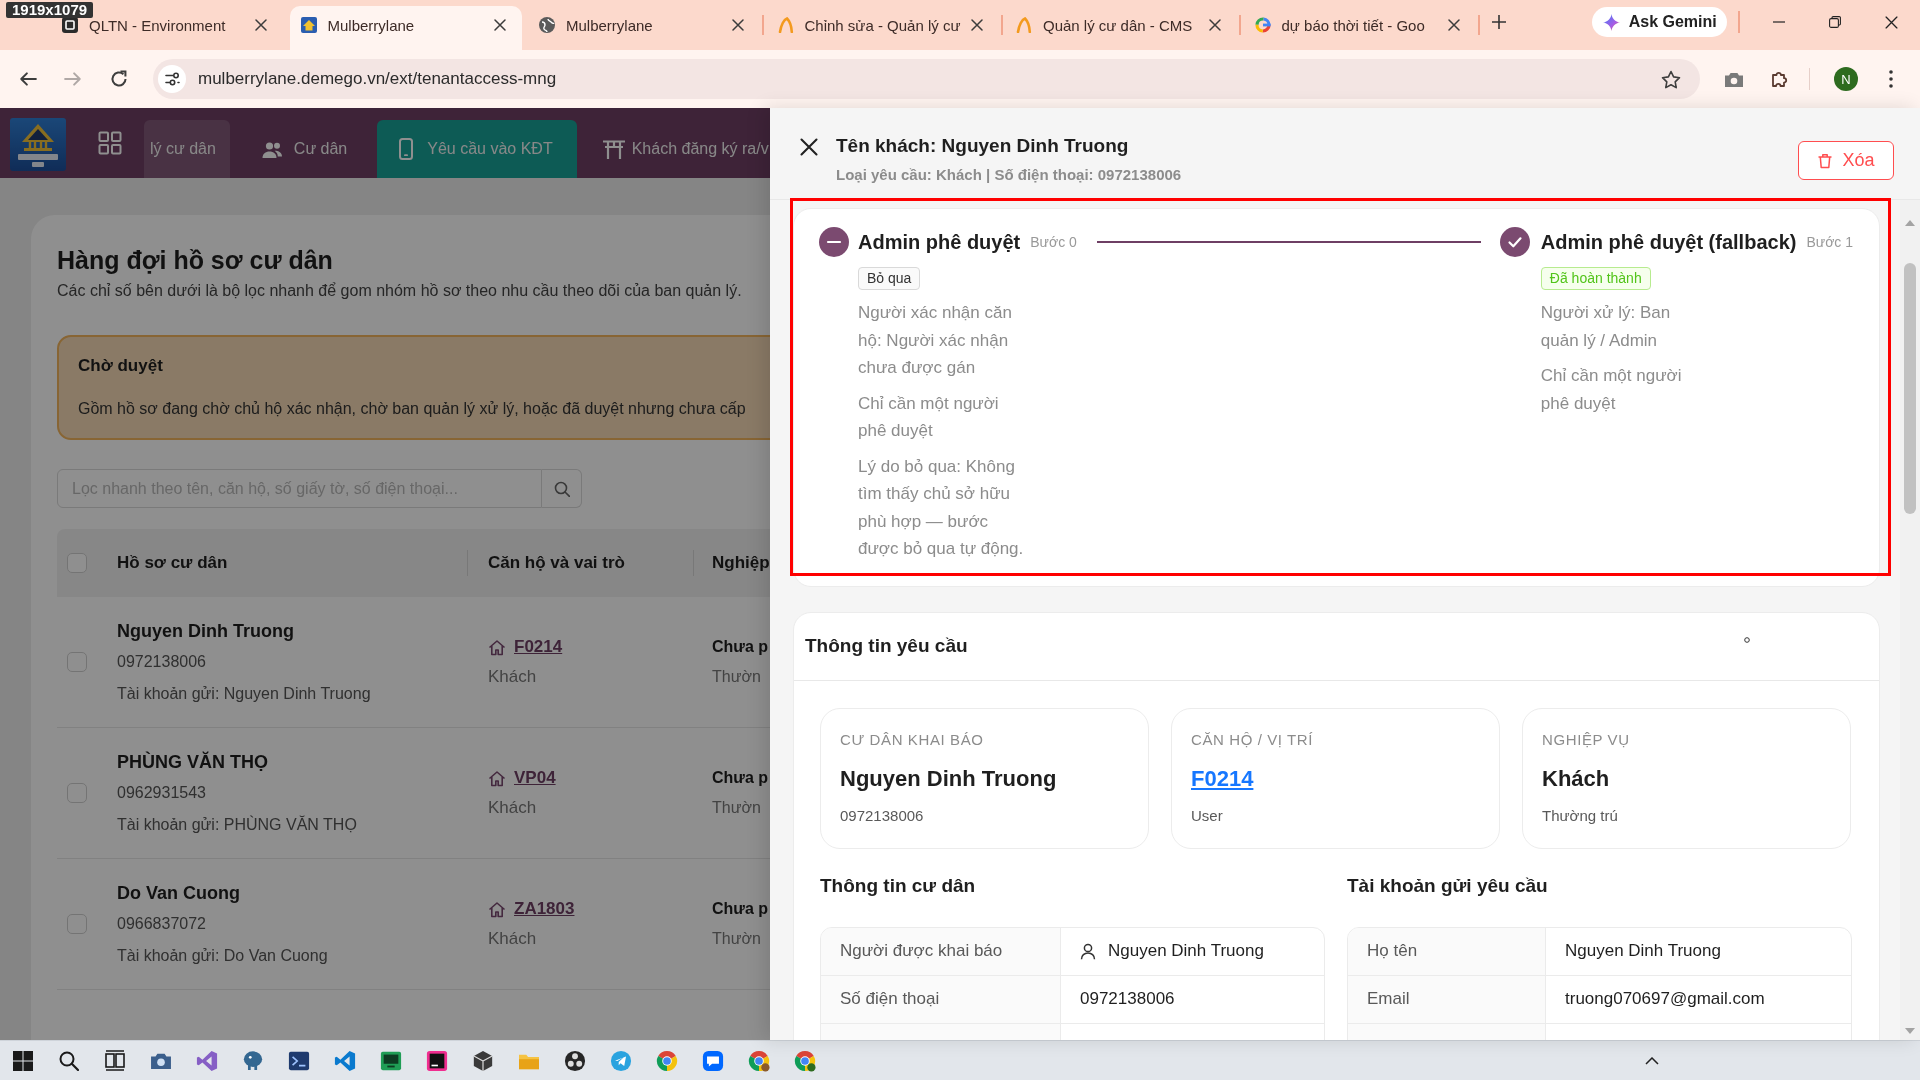  Describe the element at coordinates (253, 1060) in the screenshot. I see `elephant-icon` at that location.